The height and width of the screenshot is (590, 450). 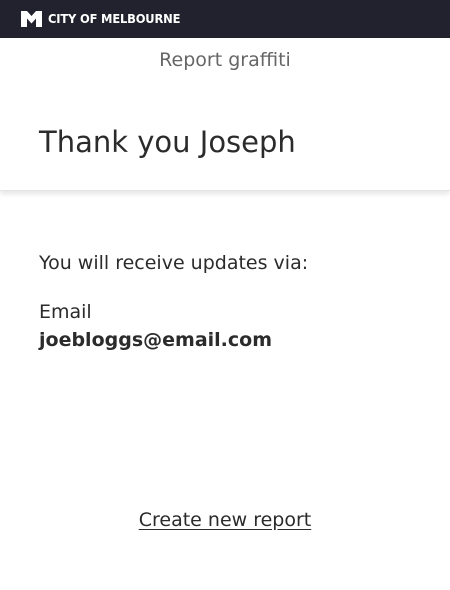 What do you see at coordinates (31, 19) in the screenshot?
I see `city-of-melbourne-logo-icon` at bounding box center [31, 19].